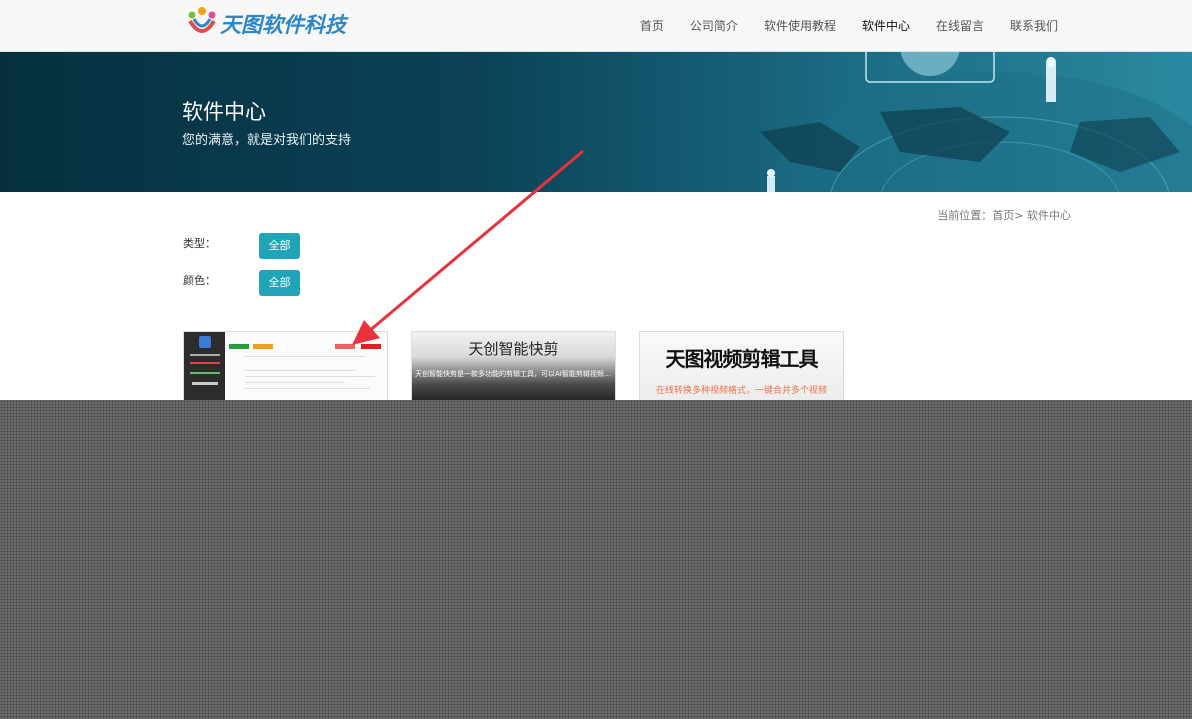  I want to click on site-header: 天图软件科技 首页 公司简介 软件使用教程 软件中心 在线留言 联系我们, so click(596, 26).